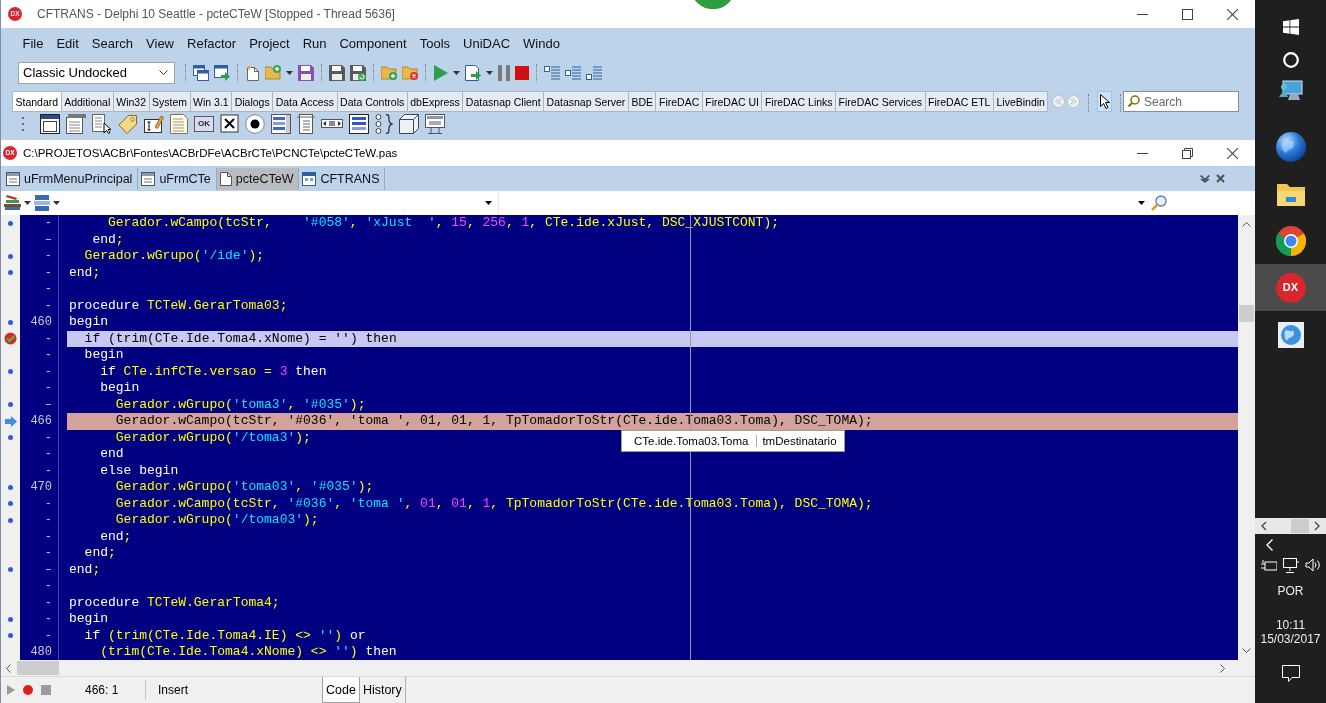 The image size is (1326, 703). I want to click on file-tab: CFTRANS, so click(342, 178).